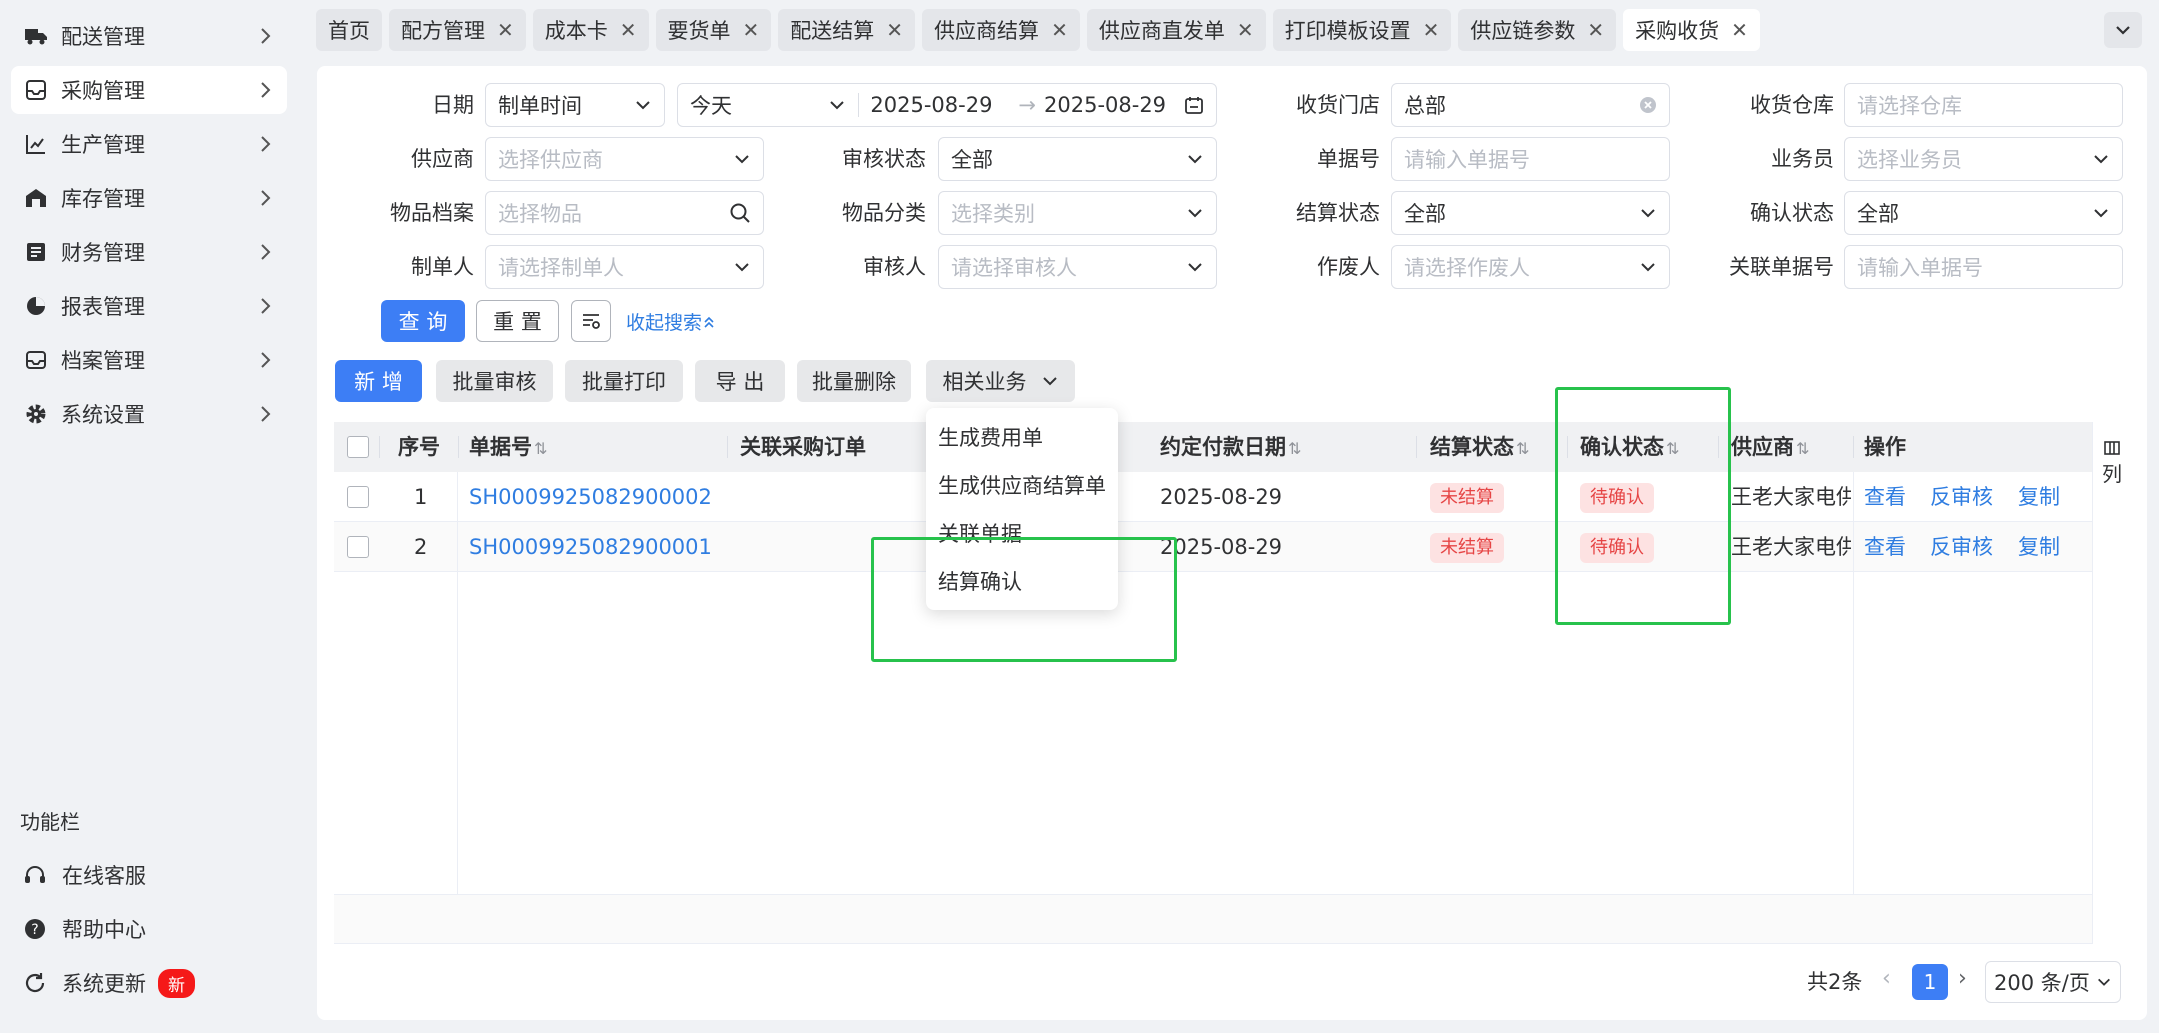 The image size is (2159, 1033). I want to click on voider-label: 作废人, so click(1348, 267).